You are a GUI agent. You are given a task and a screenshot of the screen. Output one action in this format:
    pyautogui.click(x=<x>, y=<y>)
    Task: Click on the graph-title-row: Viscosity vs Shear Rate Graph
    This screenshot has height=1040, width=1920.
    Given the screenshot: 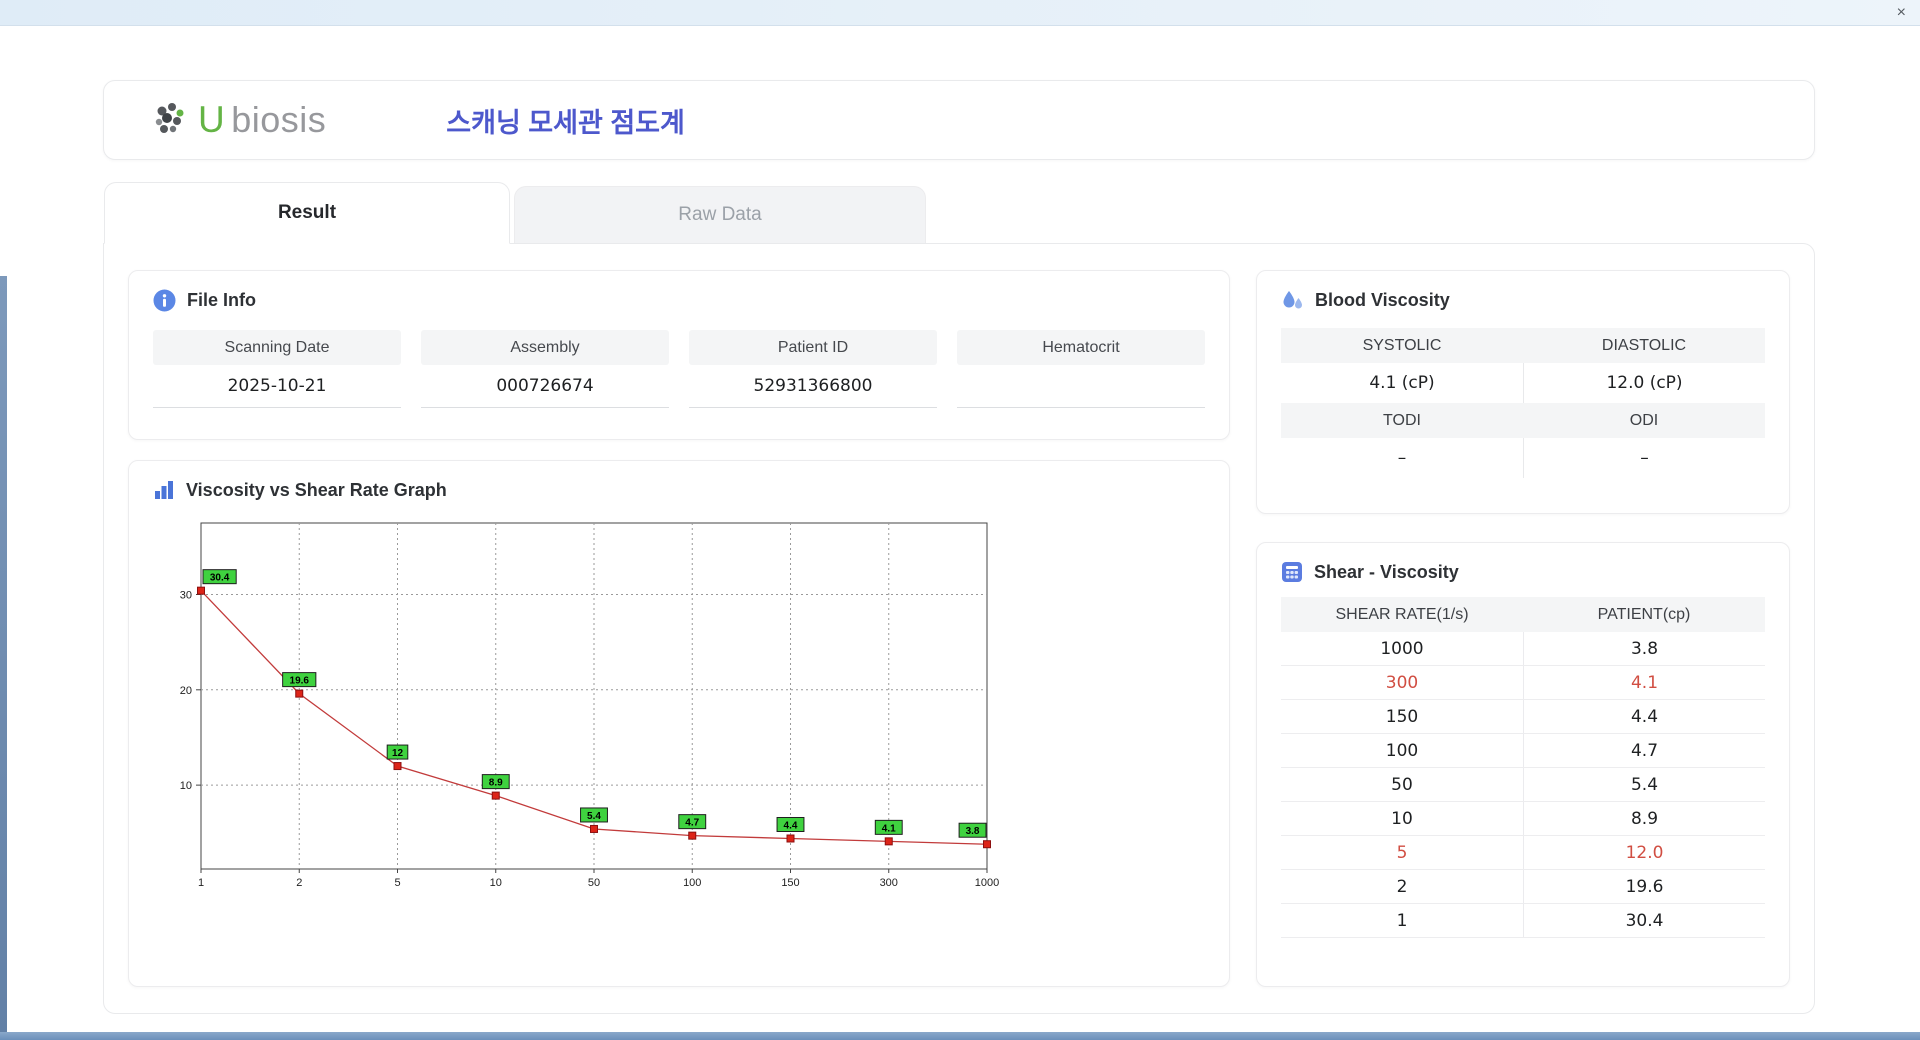 What is the action you would take?
    pyautogui.click(x=679, y=490)
    